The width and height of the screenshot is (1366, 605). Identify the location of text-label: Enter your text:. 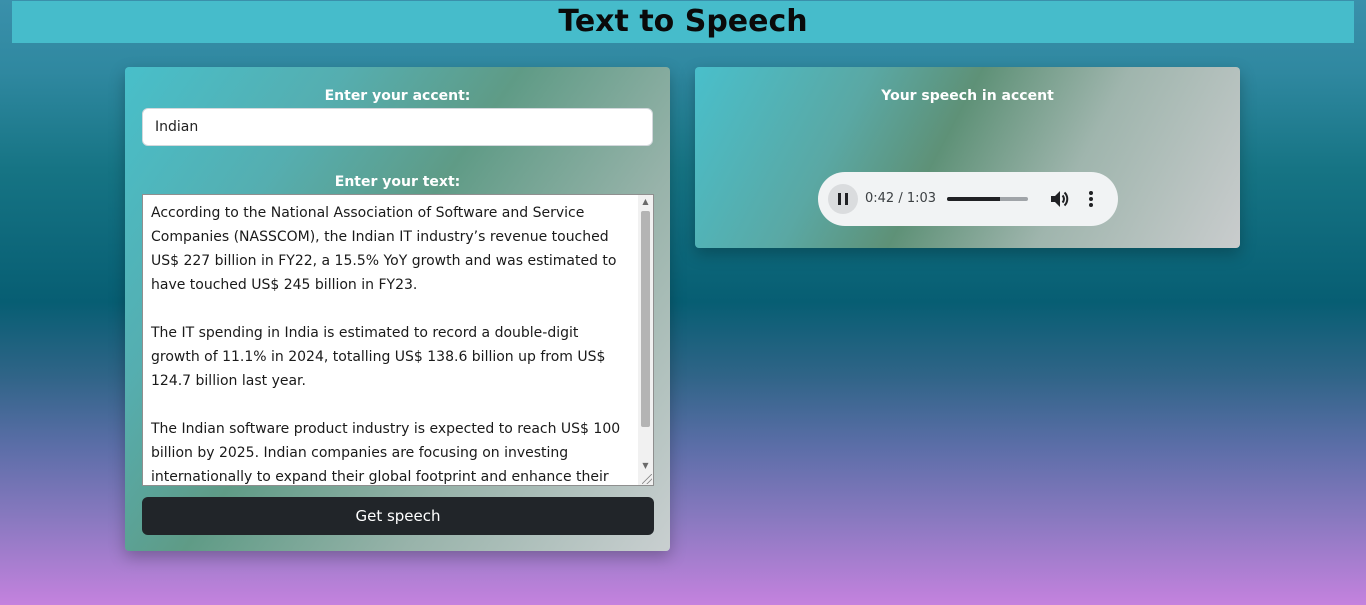
(397, 182).